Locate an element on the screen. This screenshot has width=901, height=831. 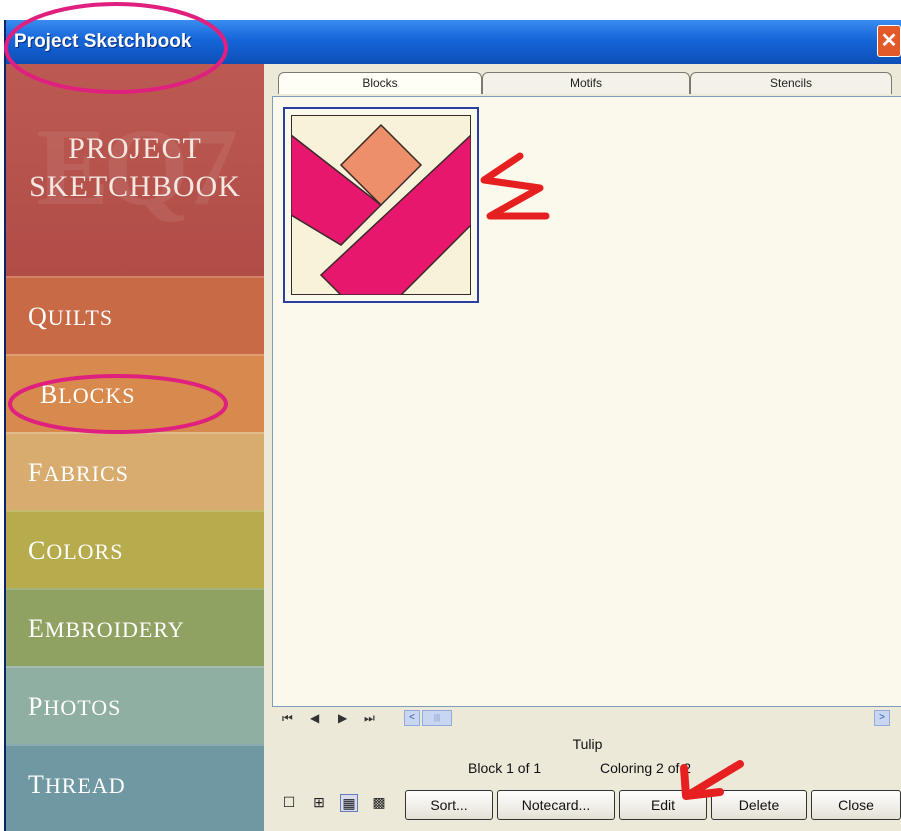
sidebar-item-label: THREAD is located at coordinates (77, 784).